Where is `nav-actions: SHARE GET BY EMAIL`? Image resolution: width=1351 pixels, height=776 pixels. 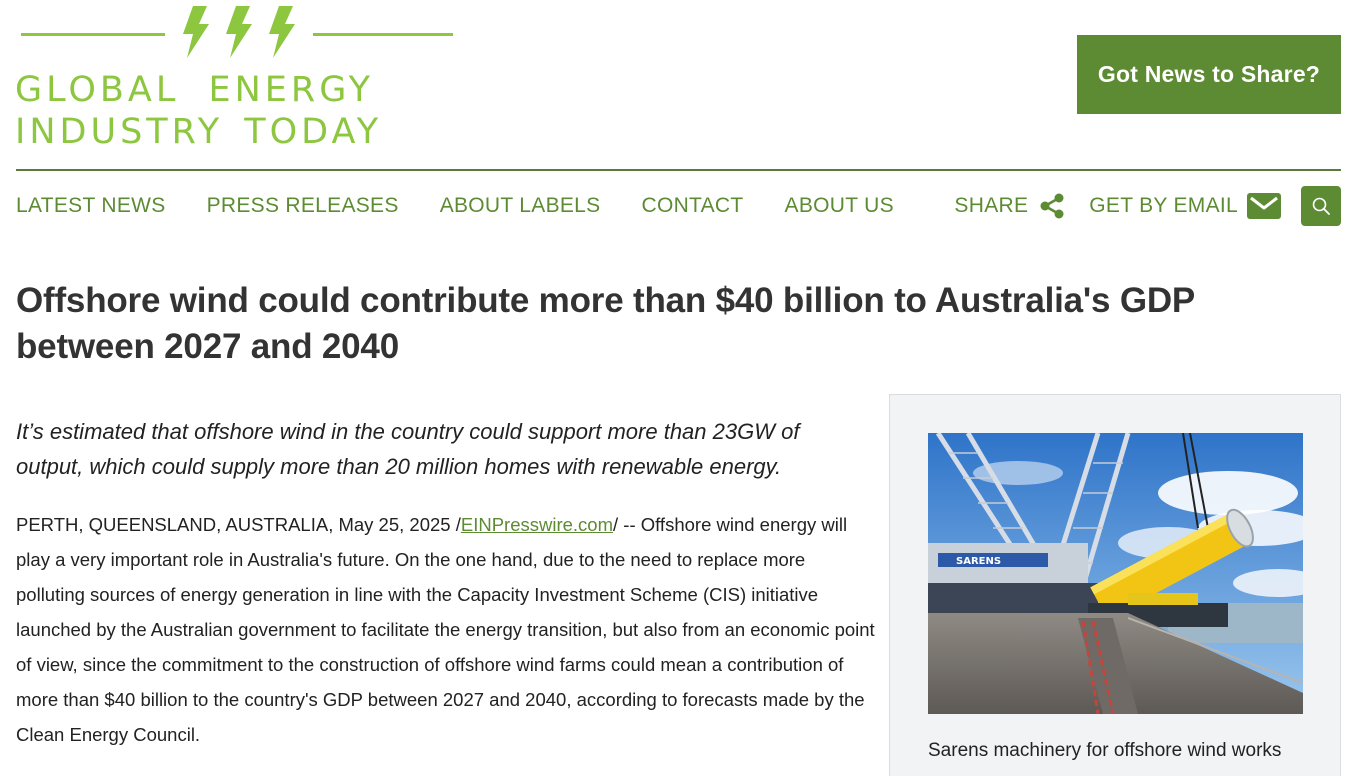 nav-actions: SHARE GET BY EMAIL is located at coordinates (1147, 206).